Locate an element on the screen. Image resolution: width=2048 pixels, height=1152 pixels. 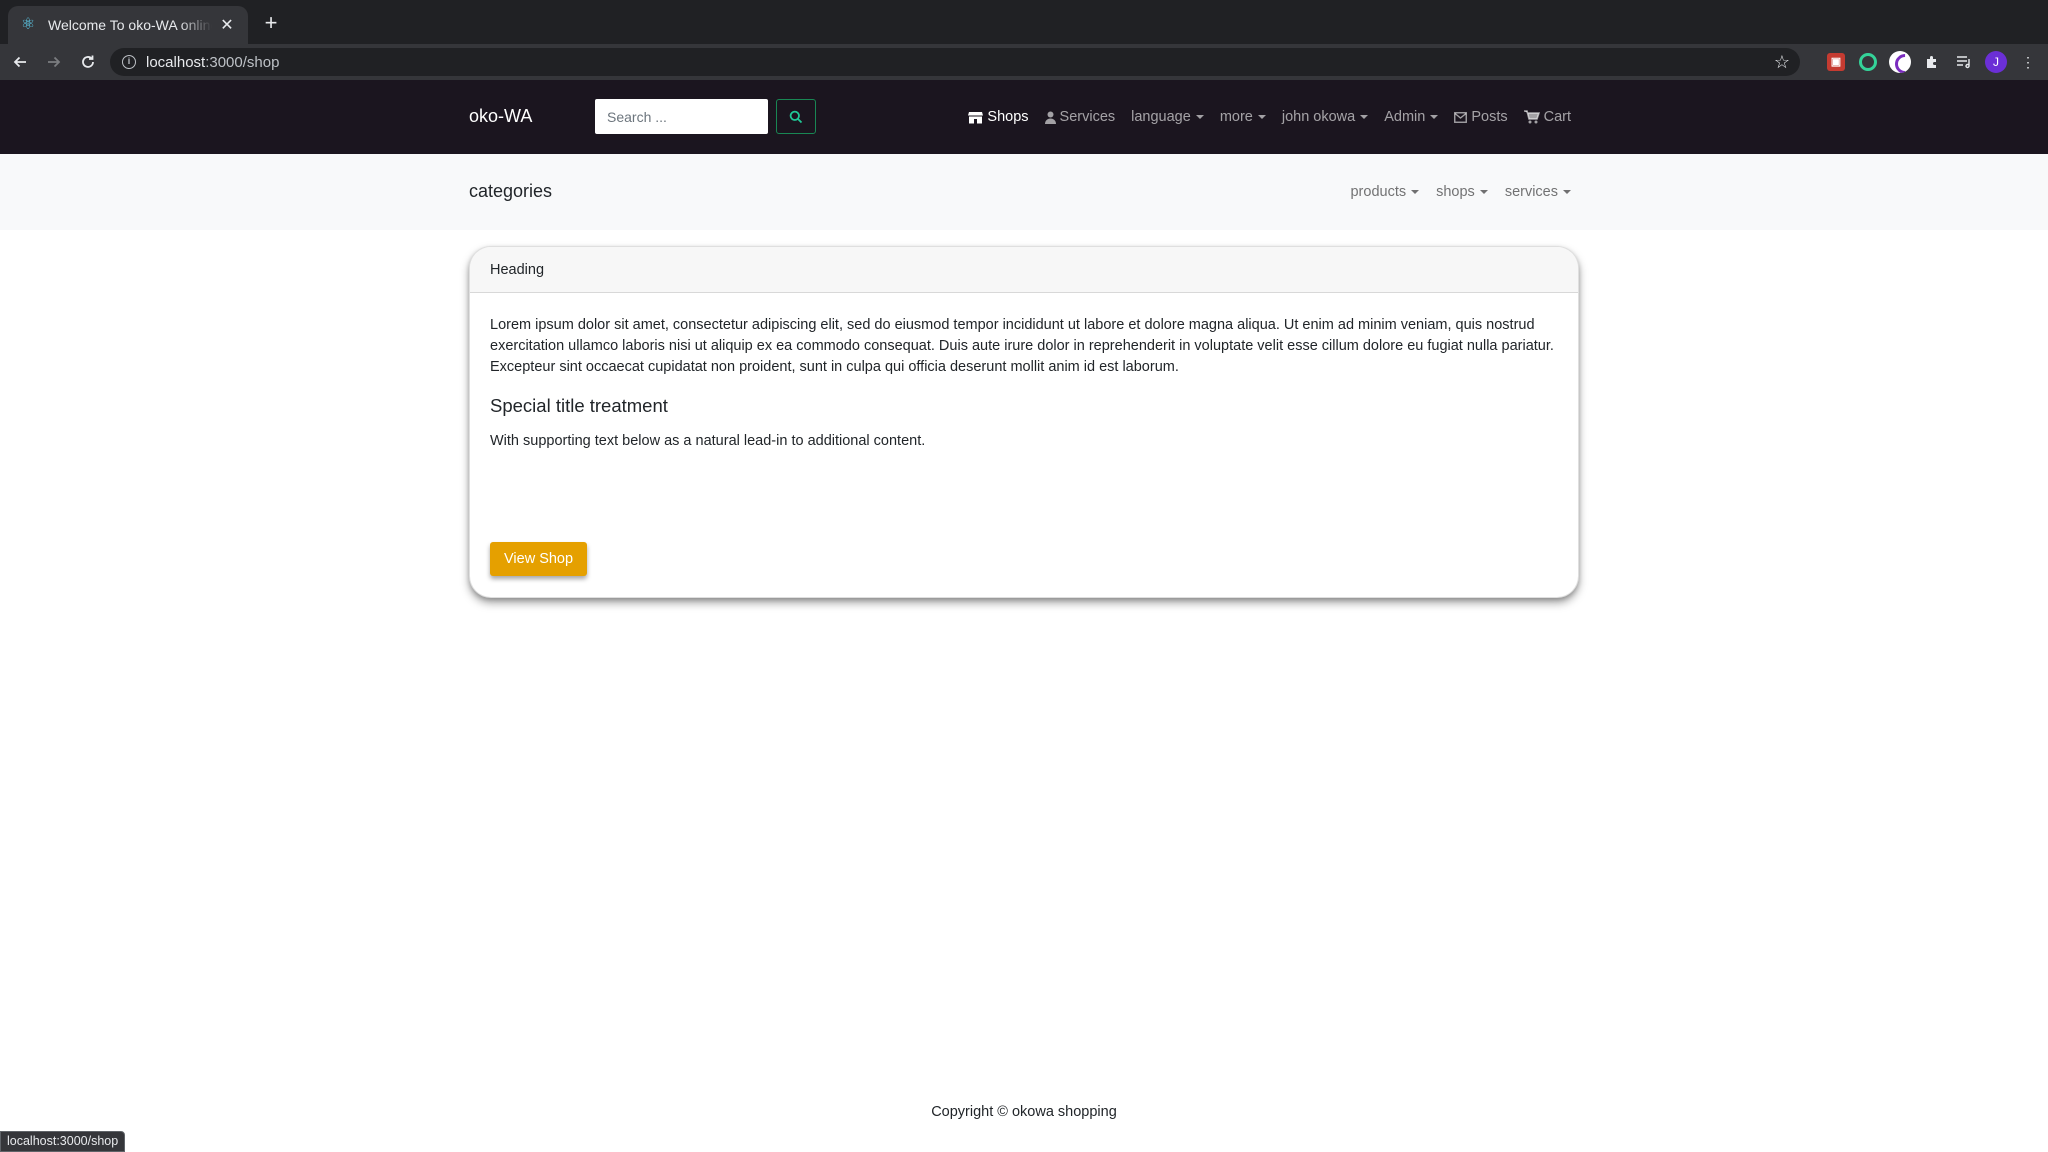
categories-links: products shops services is located at coordinates (1452, 192).